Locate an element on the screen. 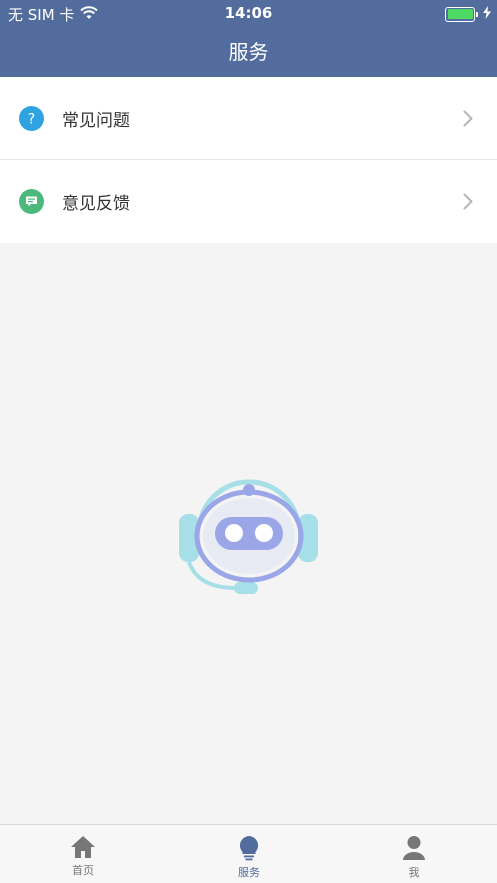  menu-item-label: 常见问题 is located at coordinates (96, 120).